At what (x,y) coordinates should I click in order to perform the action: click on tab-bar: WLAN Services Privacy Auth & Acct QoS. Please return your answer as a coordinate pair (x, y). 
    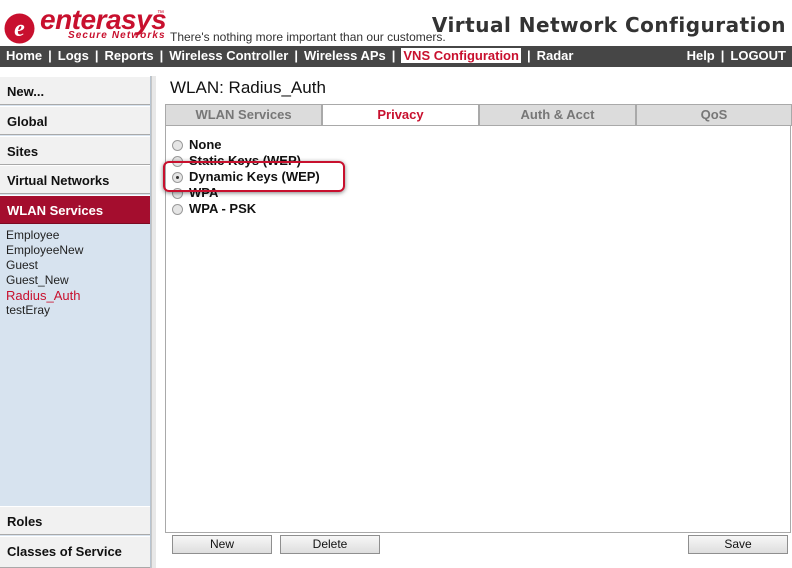
    Looking at the image, I should click on (478, 115).